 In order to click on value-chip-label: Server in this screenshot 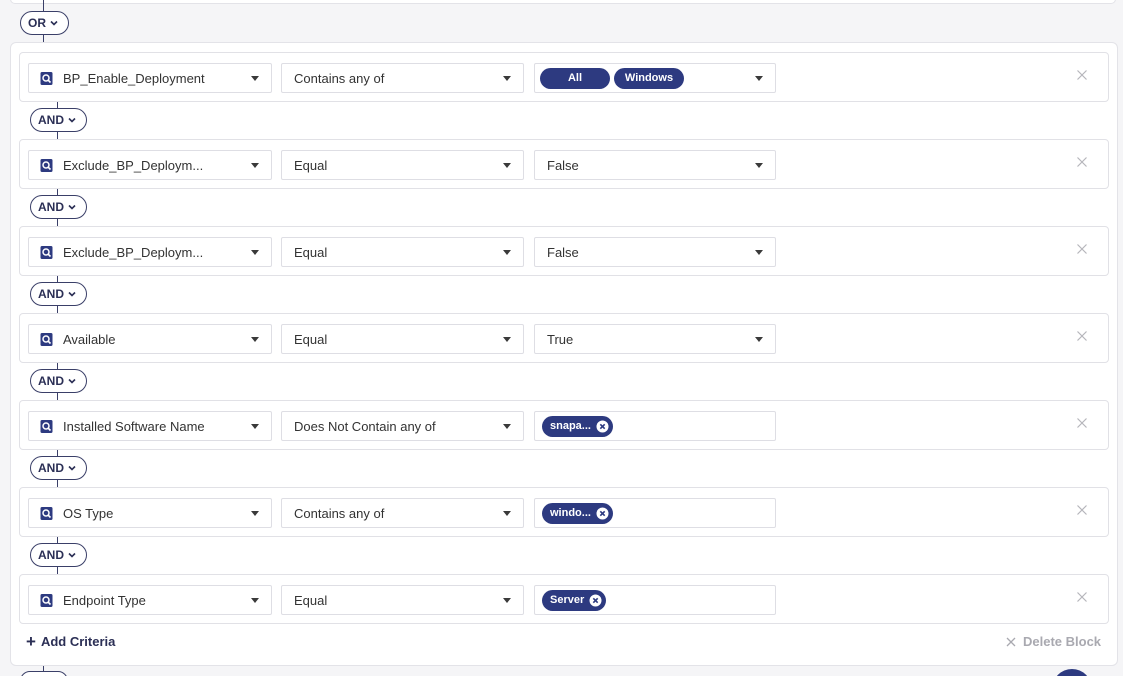, I will do `click(567, 600)`.